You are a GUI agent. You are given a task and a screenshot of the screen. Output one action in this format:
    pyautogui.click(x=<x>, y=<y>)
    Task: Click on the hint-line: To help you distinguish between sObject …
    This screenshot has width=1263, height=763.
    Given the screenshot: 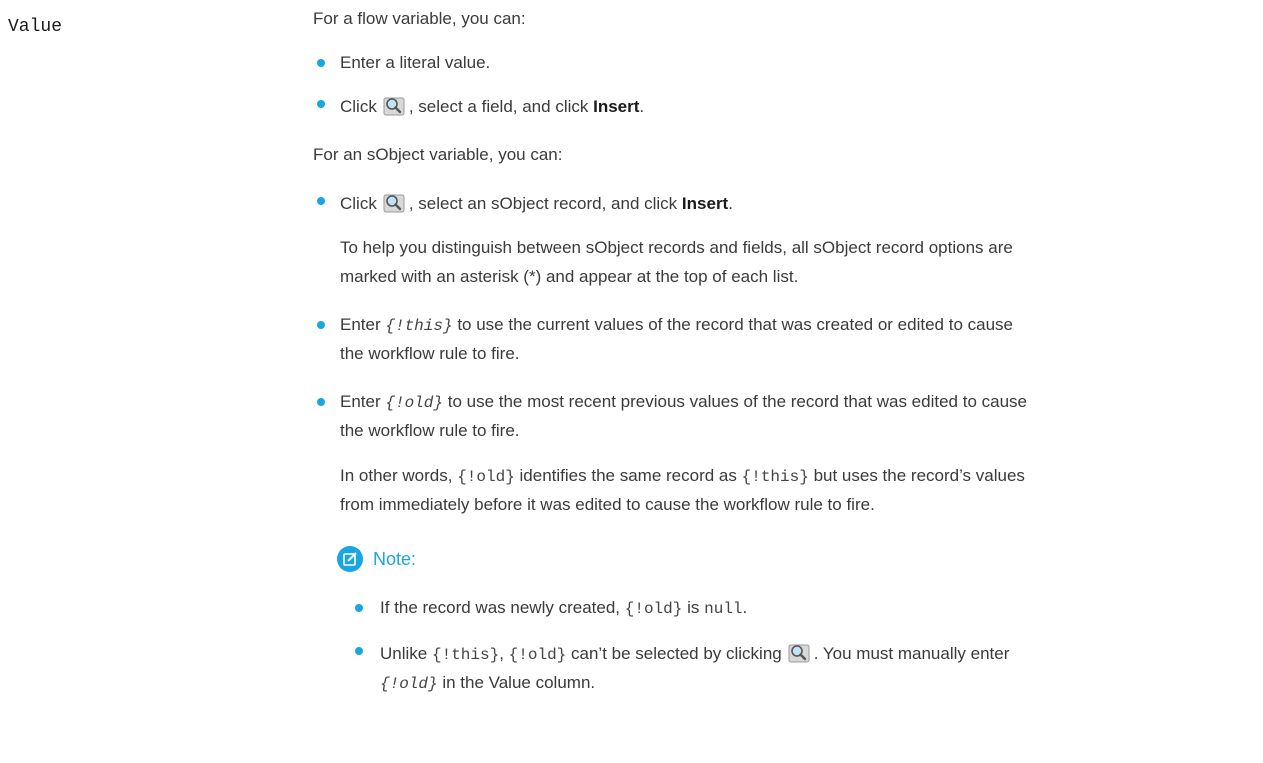 What is the action you would take?
    pyautogui.click(x=676, y=247)
    